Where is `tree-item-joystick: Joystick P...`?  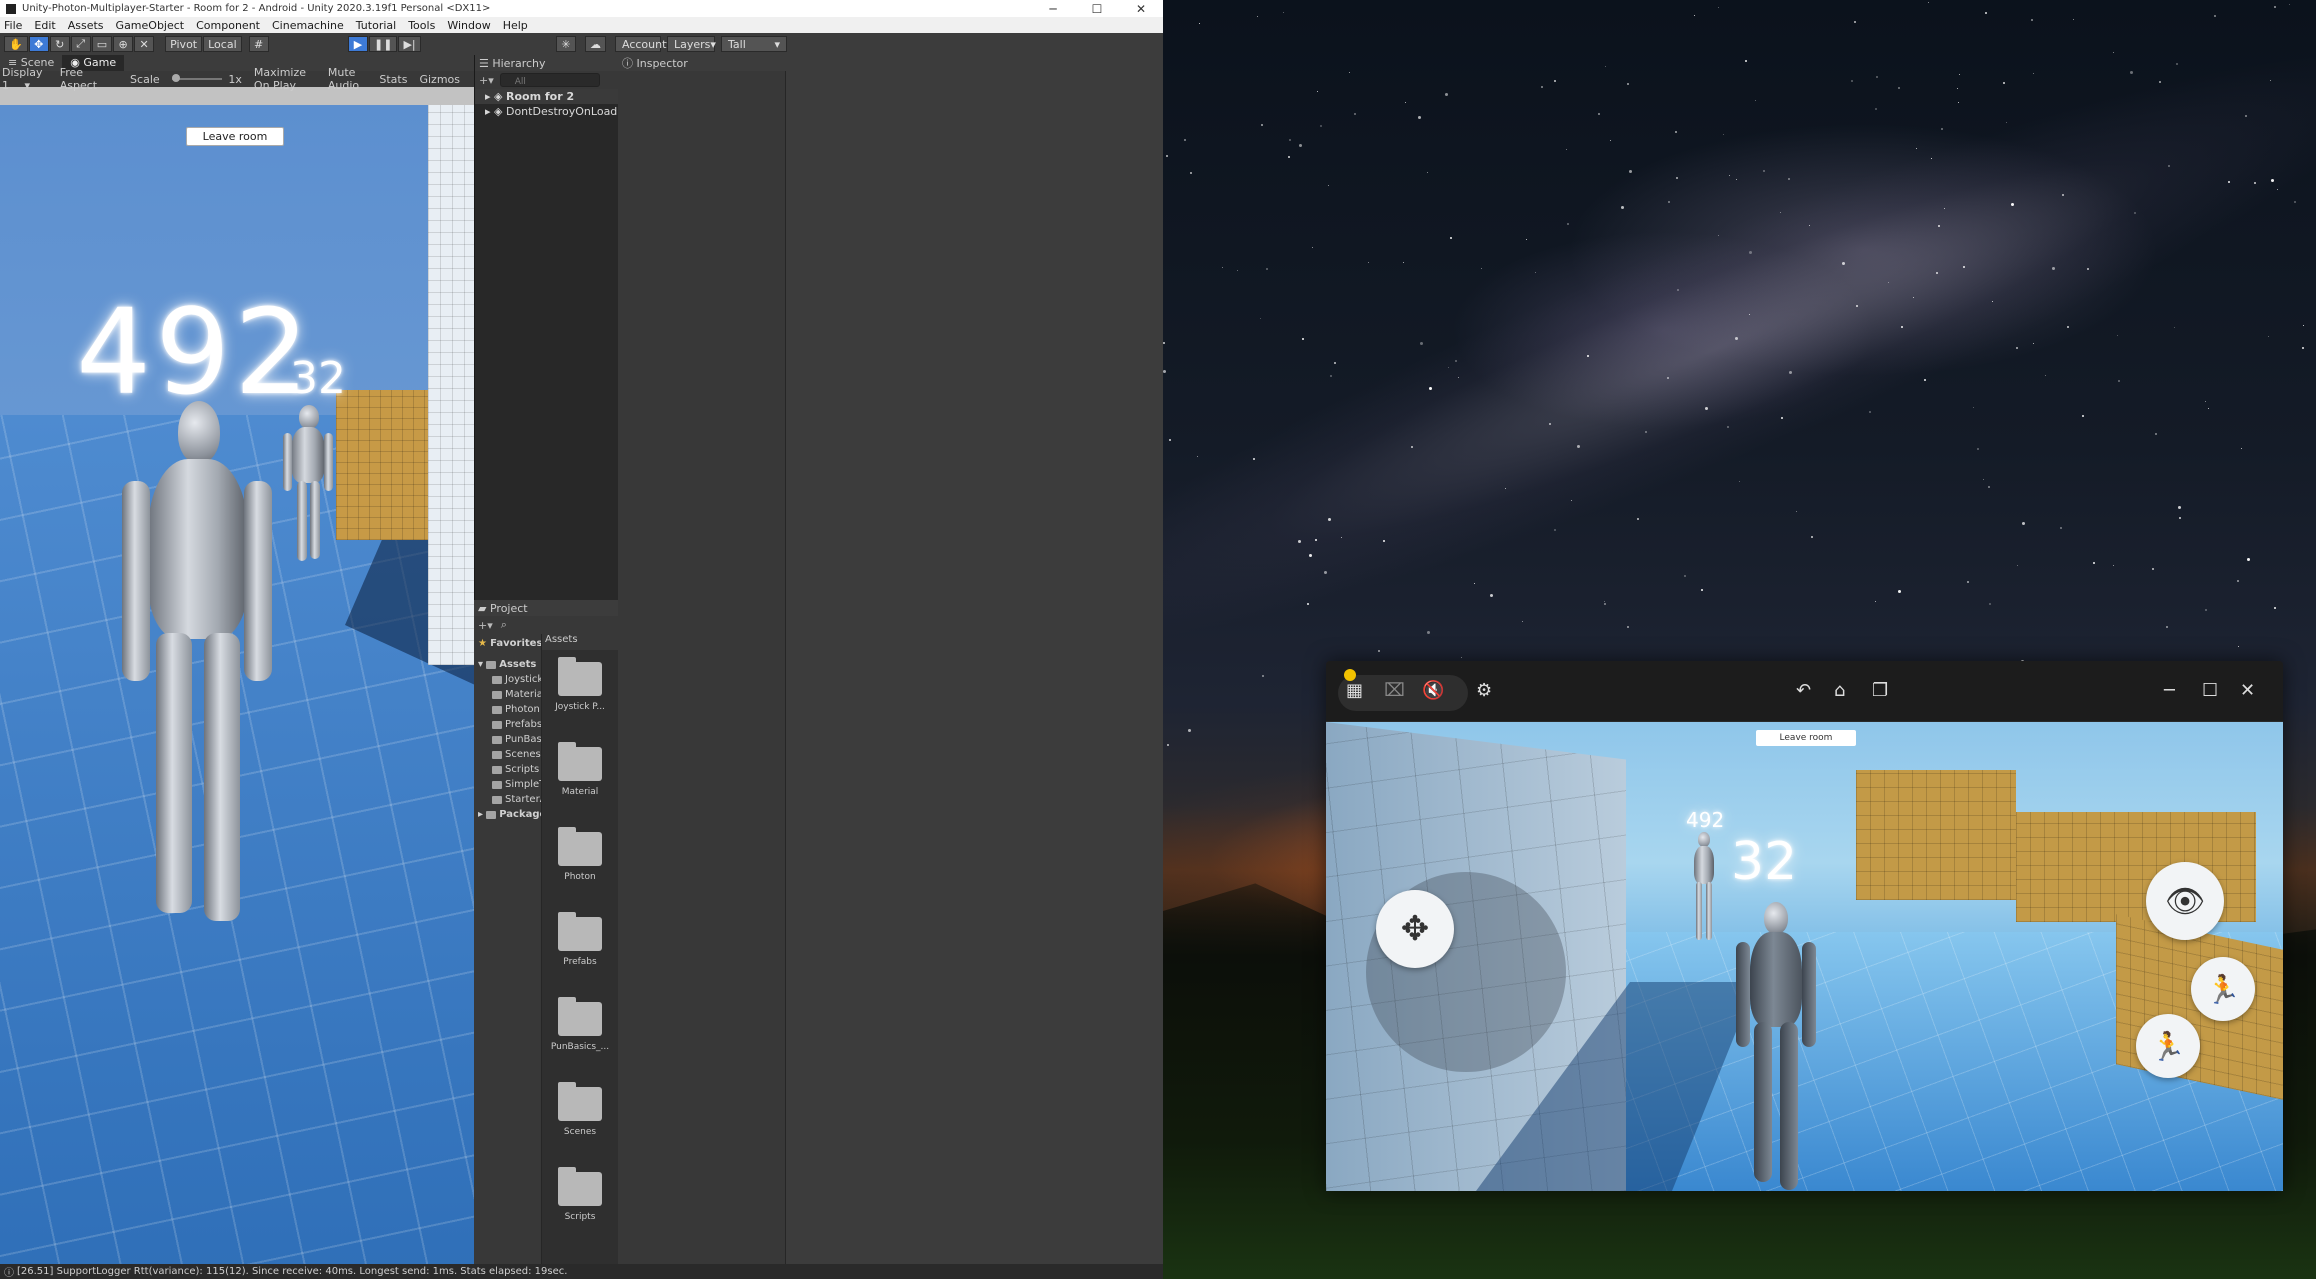 tree-item-joystick: Joystick P... is located at coordinates (507, 679).